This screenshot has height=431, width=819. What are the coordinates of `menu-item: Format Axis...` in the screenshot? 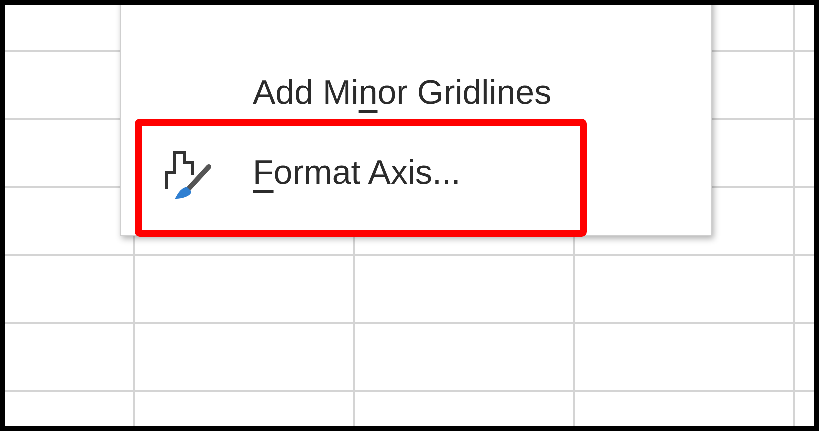 It's located at (416, 173).